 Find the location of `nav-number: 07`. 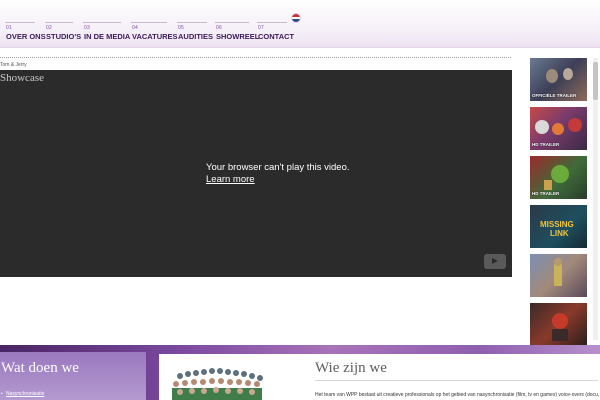

nav-number: 07 is located at coordinates (261, 28).